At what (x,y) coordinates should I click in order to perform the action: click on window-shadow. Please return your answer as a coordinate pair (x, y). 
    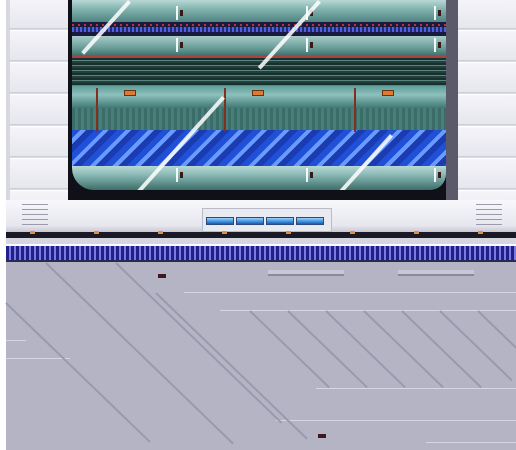
    Looking at the image, I should click on (452, 100).